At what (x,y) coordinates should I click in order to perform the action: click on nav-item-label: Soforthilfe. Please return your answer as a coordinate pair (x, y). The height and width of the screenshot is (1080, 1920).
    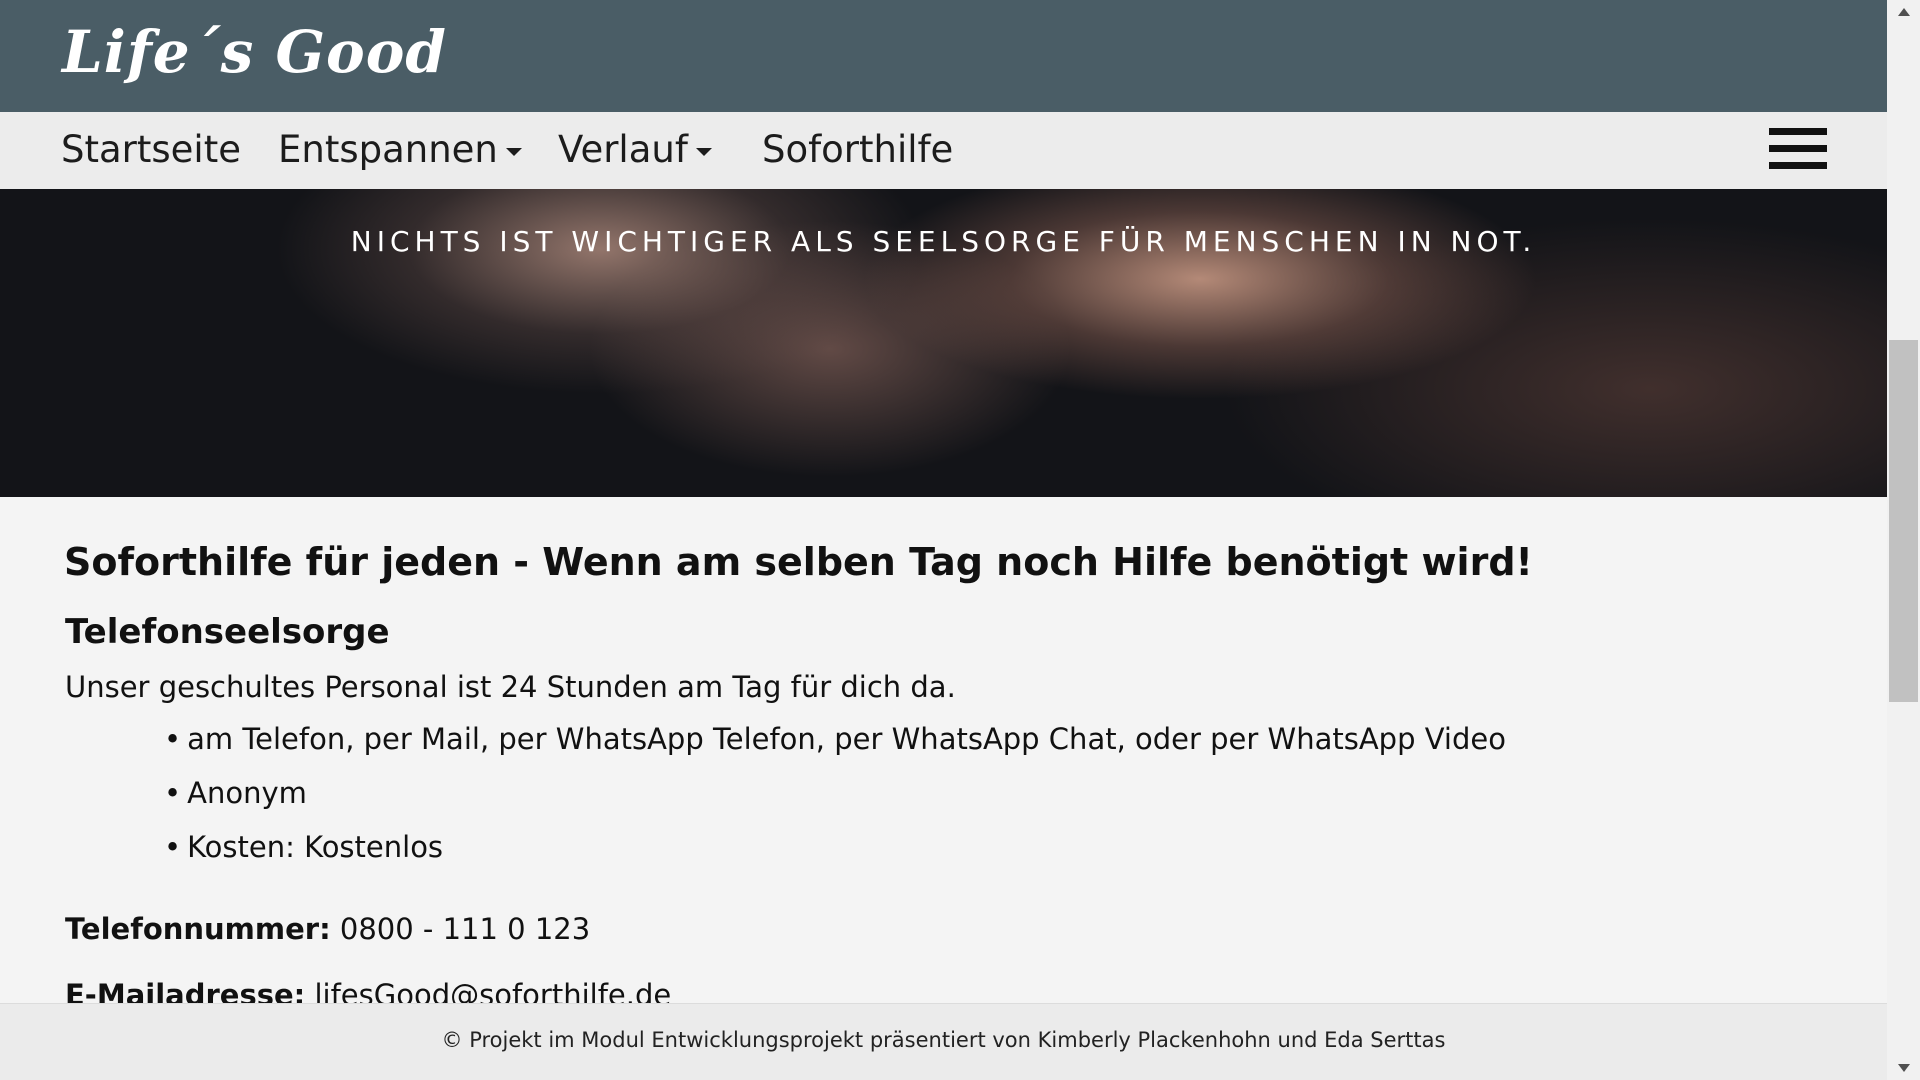
    Looking at the image, I should click on (858, 149).